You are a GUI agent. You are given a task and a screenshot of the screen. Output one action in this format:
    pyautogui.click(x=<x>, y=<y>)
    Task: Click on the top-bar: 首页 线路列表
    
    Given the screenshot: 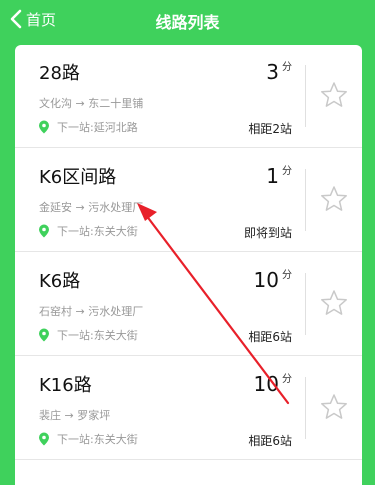 What is the action you would take?
    pyautogui.click(x=187, y=19)
    